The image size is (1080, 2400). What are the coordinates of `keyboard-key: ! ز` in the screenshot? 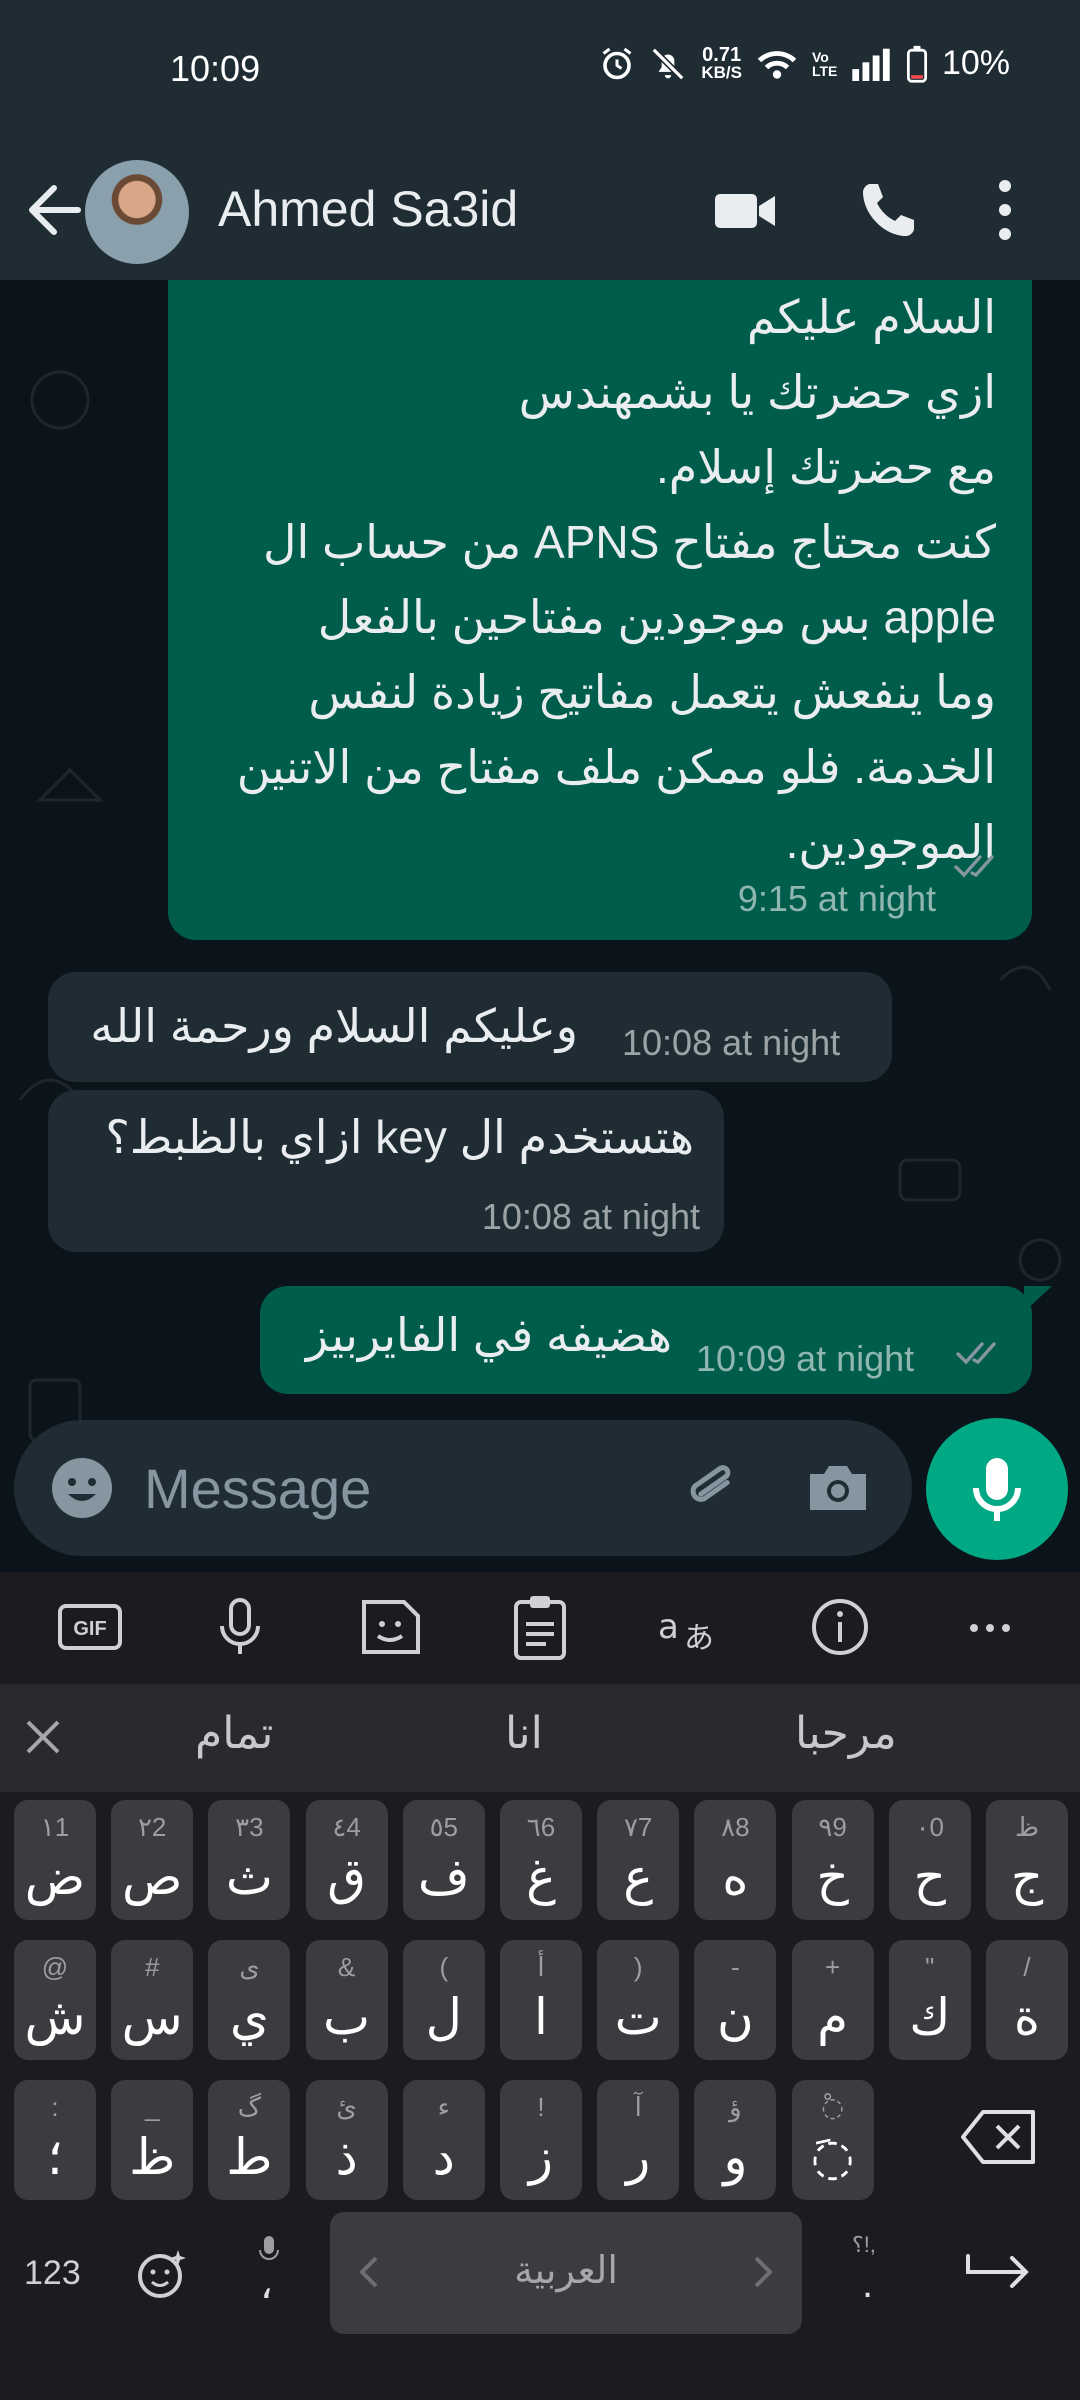 It's located at (541, 2140).